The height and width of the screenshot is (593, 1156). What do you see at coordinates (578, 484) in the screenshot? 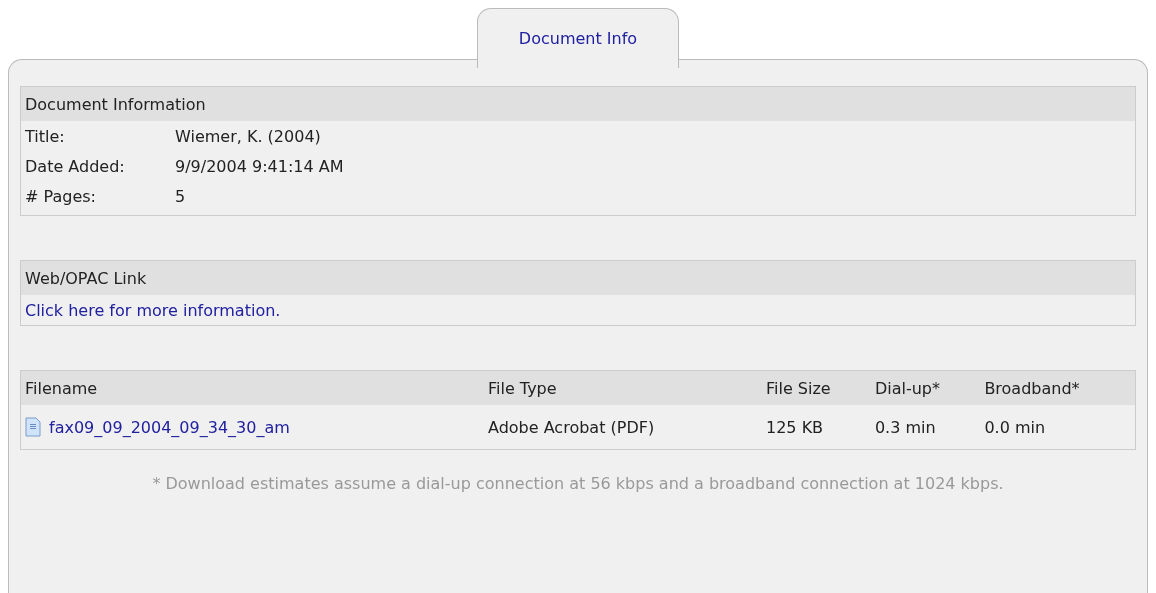
I see `footnote: * Download estimates assume a dial-up connection at 56 kbps and a broadband connection at 1024 kbps.` at bounding box center [578, 484].